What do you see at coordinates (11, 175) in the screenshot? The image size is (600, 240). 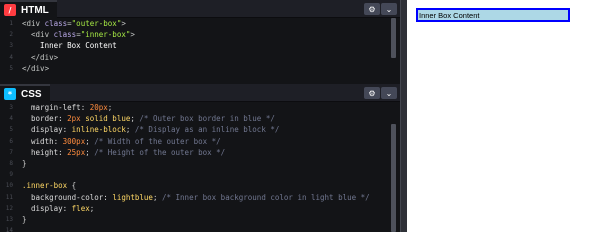 I see `line-number: 9` at bounding box center [11, 175].